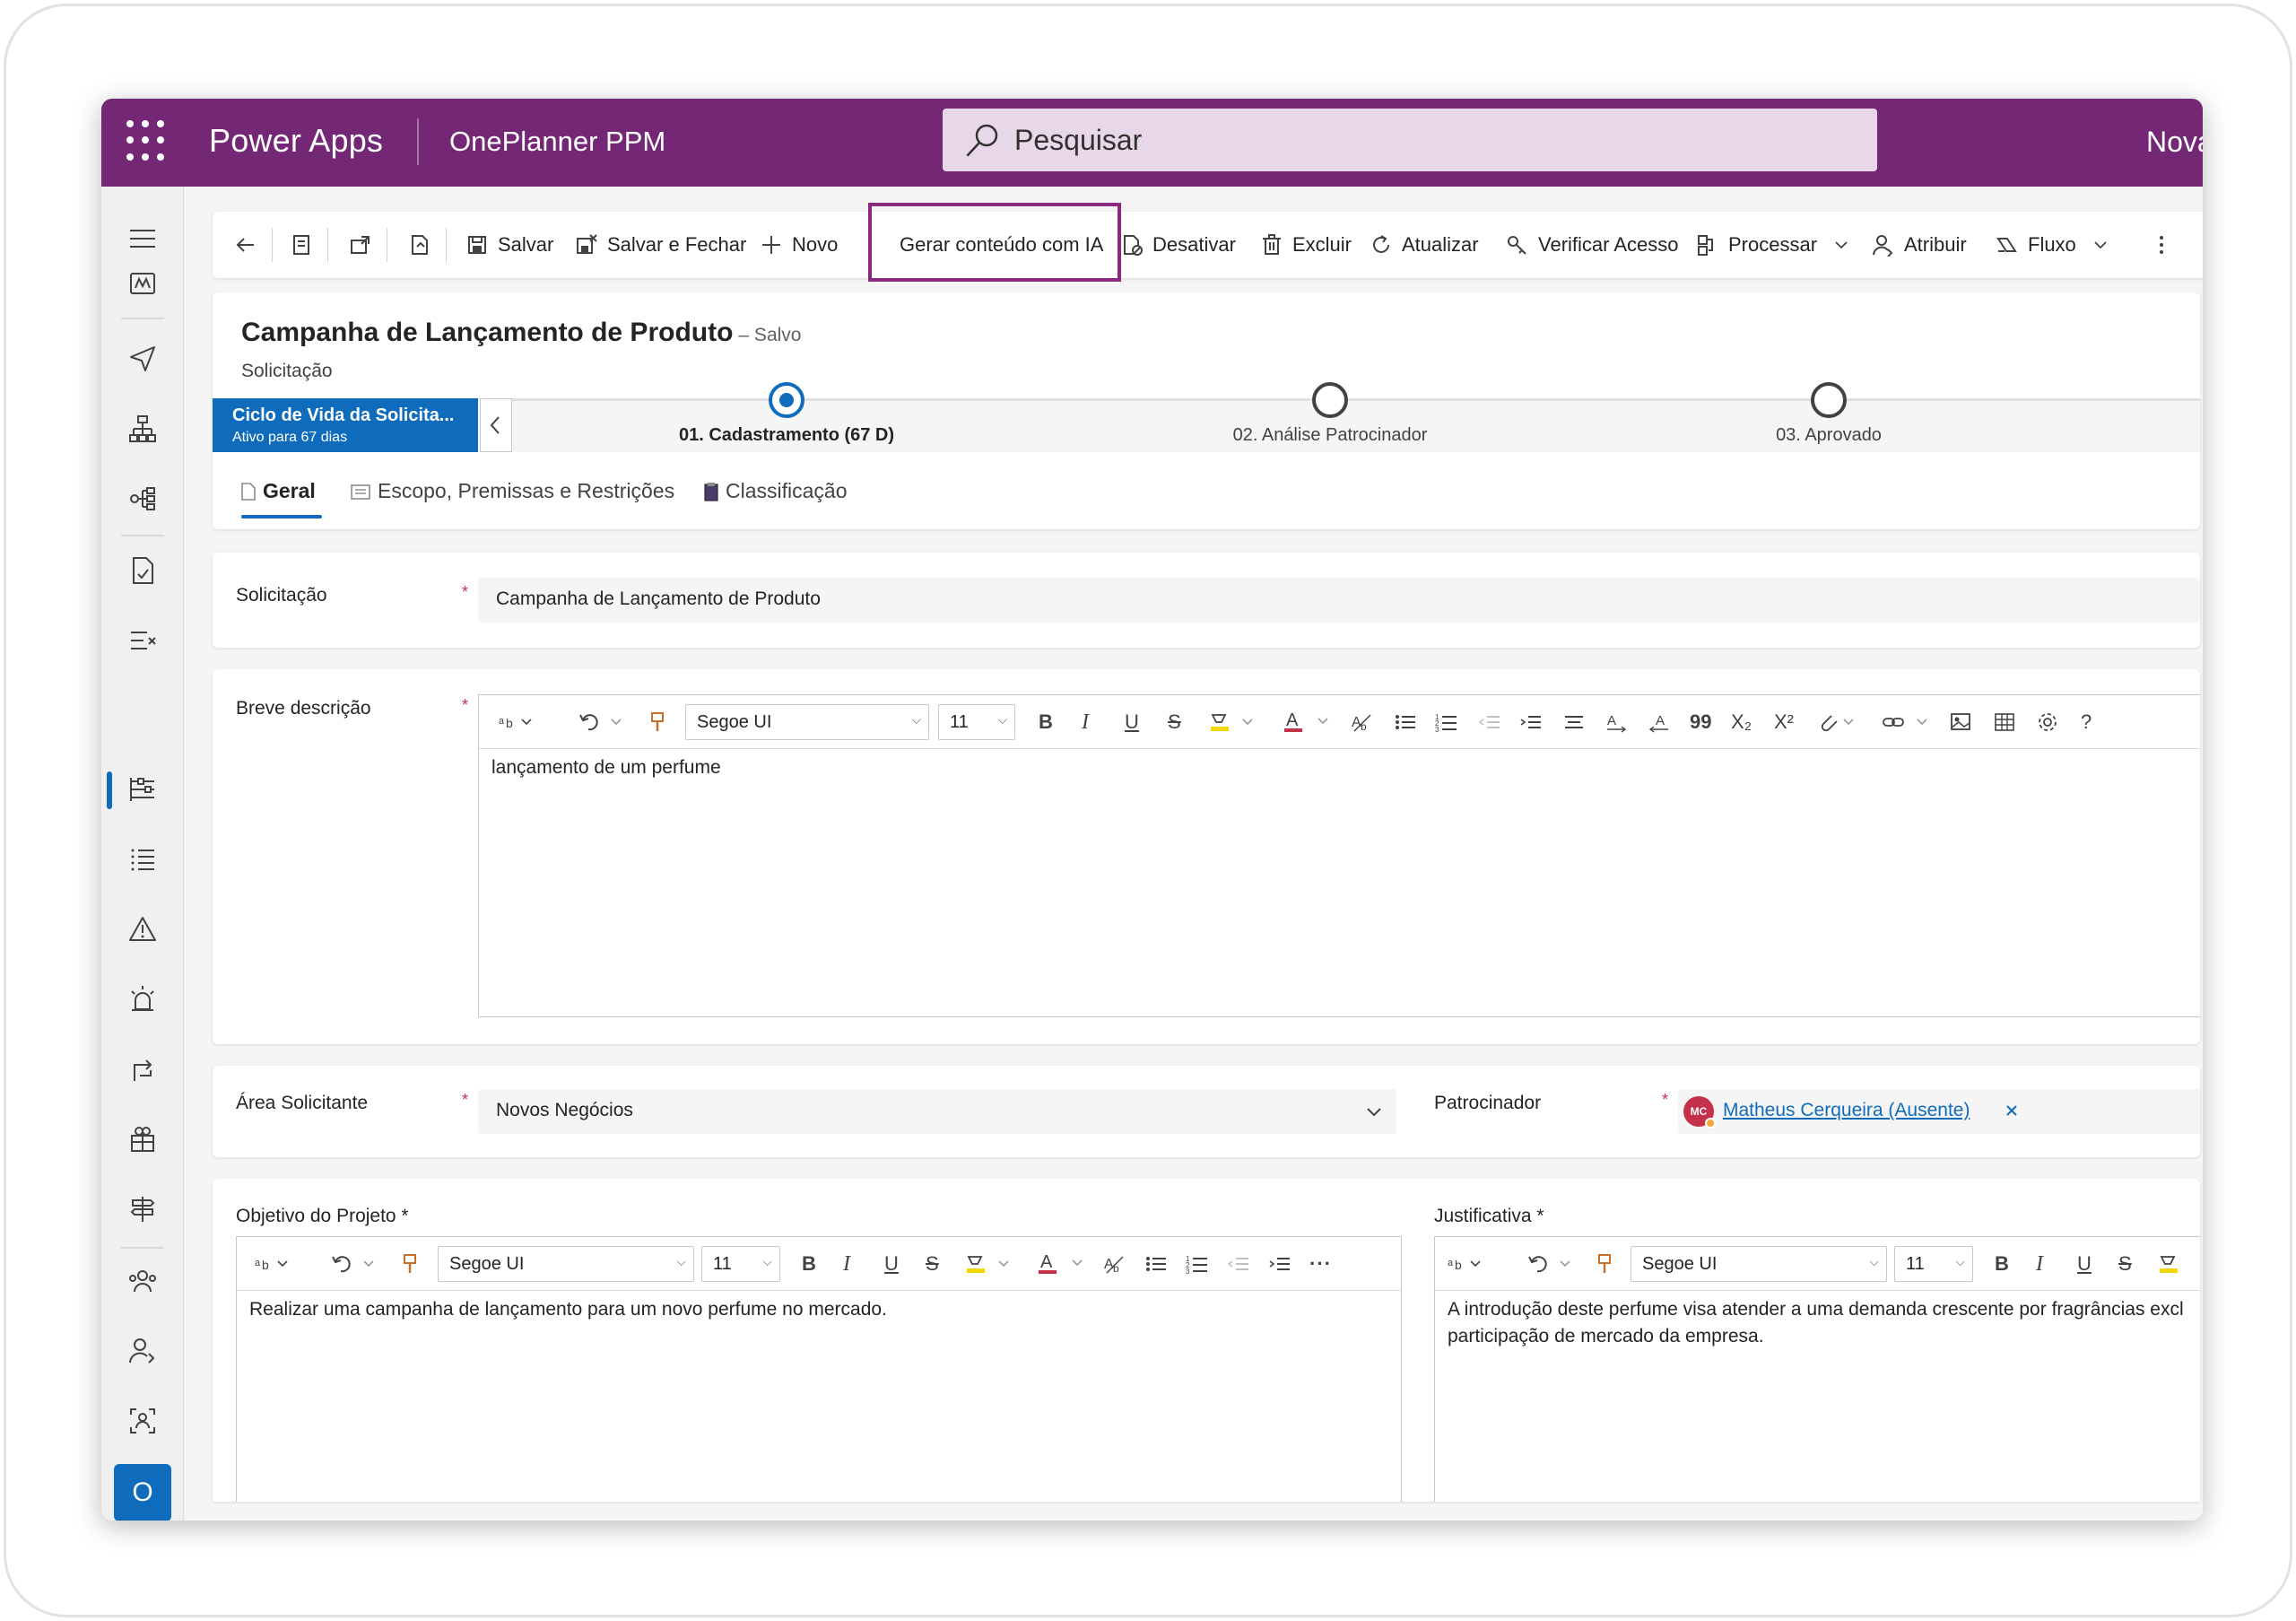 The height and width of the screenshot is (1621, 2296). Describe the element at coordinates (142, 359) in the screenshot. I see `send-icon` at that location.